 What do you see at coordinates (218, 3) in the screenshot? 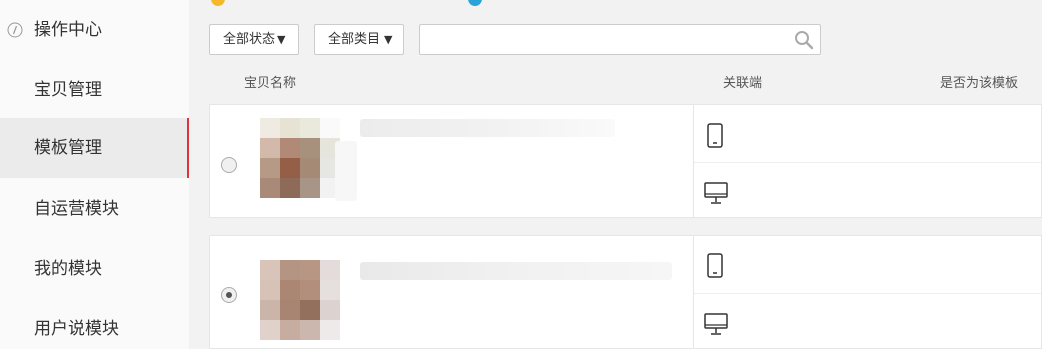
I see `status-dot-yellow-icon` at bounding box center [218, 3].